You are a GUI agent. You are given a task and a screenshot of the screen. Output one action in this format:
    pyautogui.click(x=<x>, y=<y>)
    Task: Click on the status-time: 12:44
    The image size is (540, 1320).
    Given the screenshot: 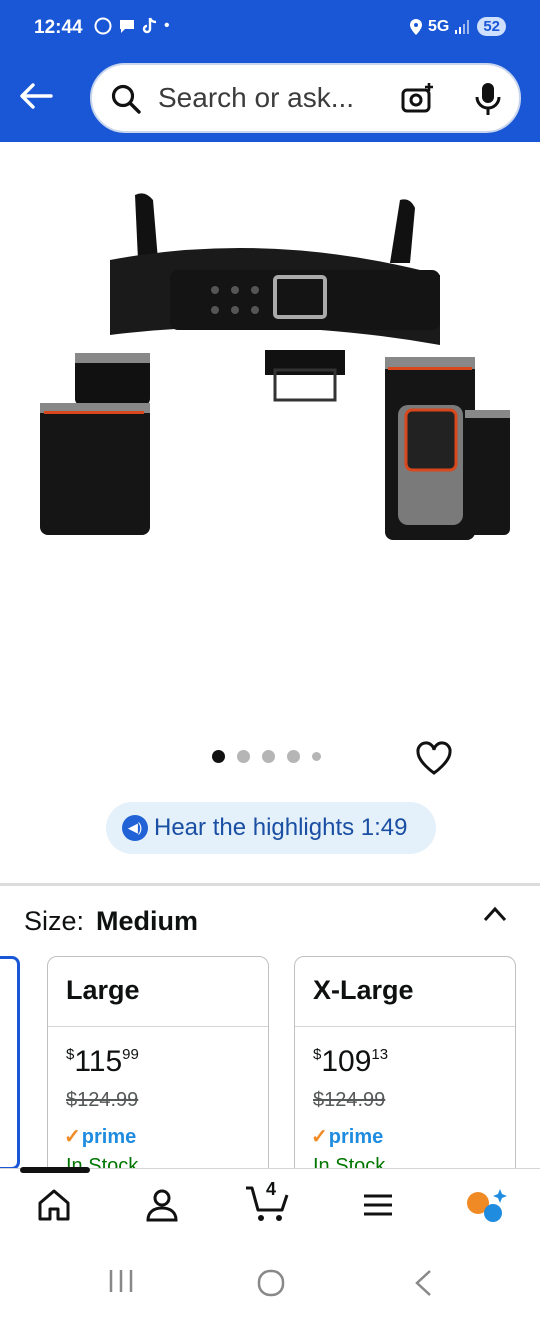 What is the action you would take?
    pyautogui.click(x=58, y=27)
    